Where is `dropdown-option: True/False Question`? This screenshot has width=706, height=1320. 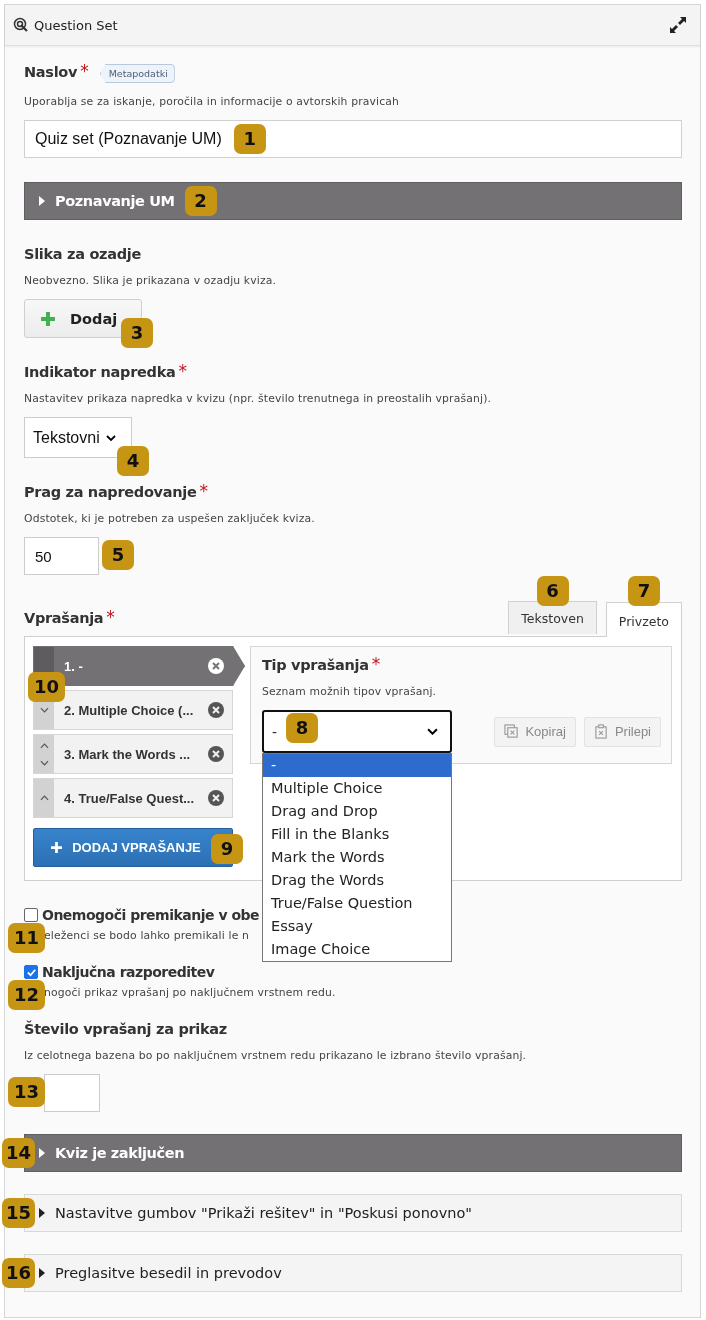 dropdown-option: True/False Question is located at coordinates (357, 903).